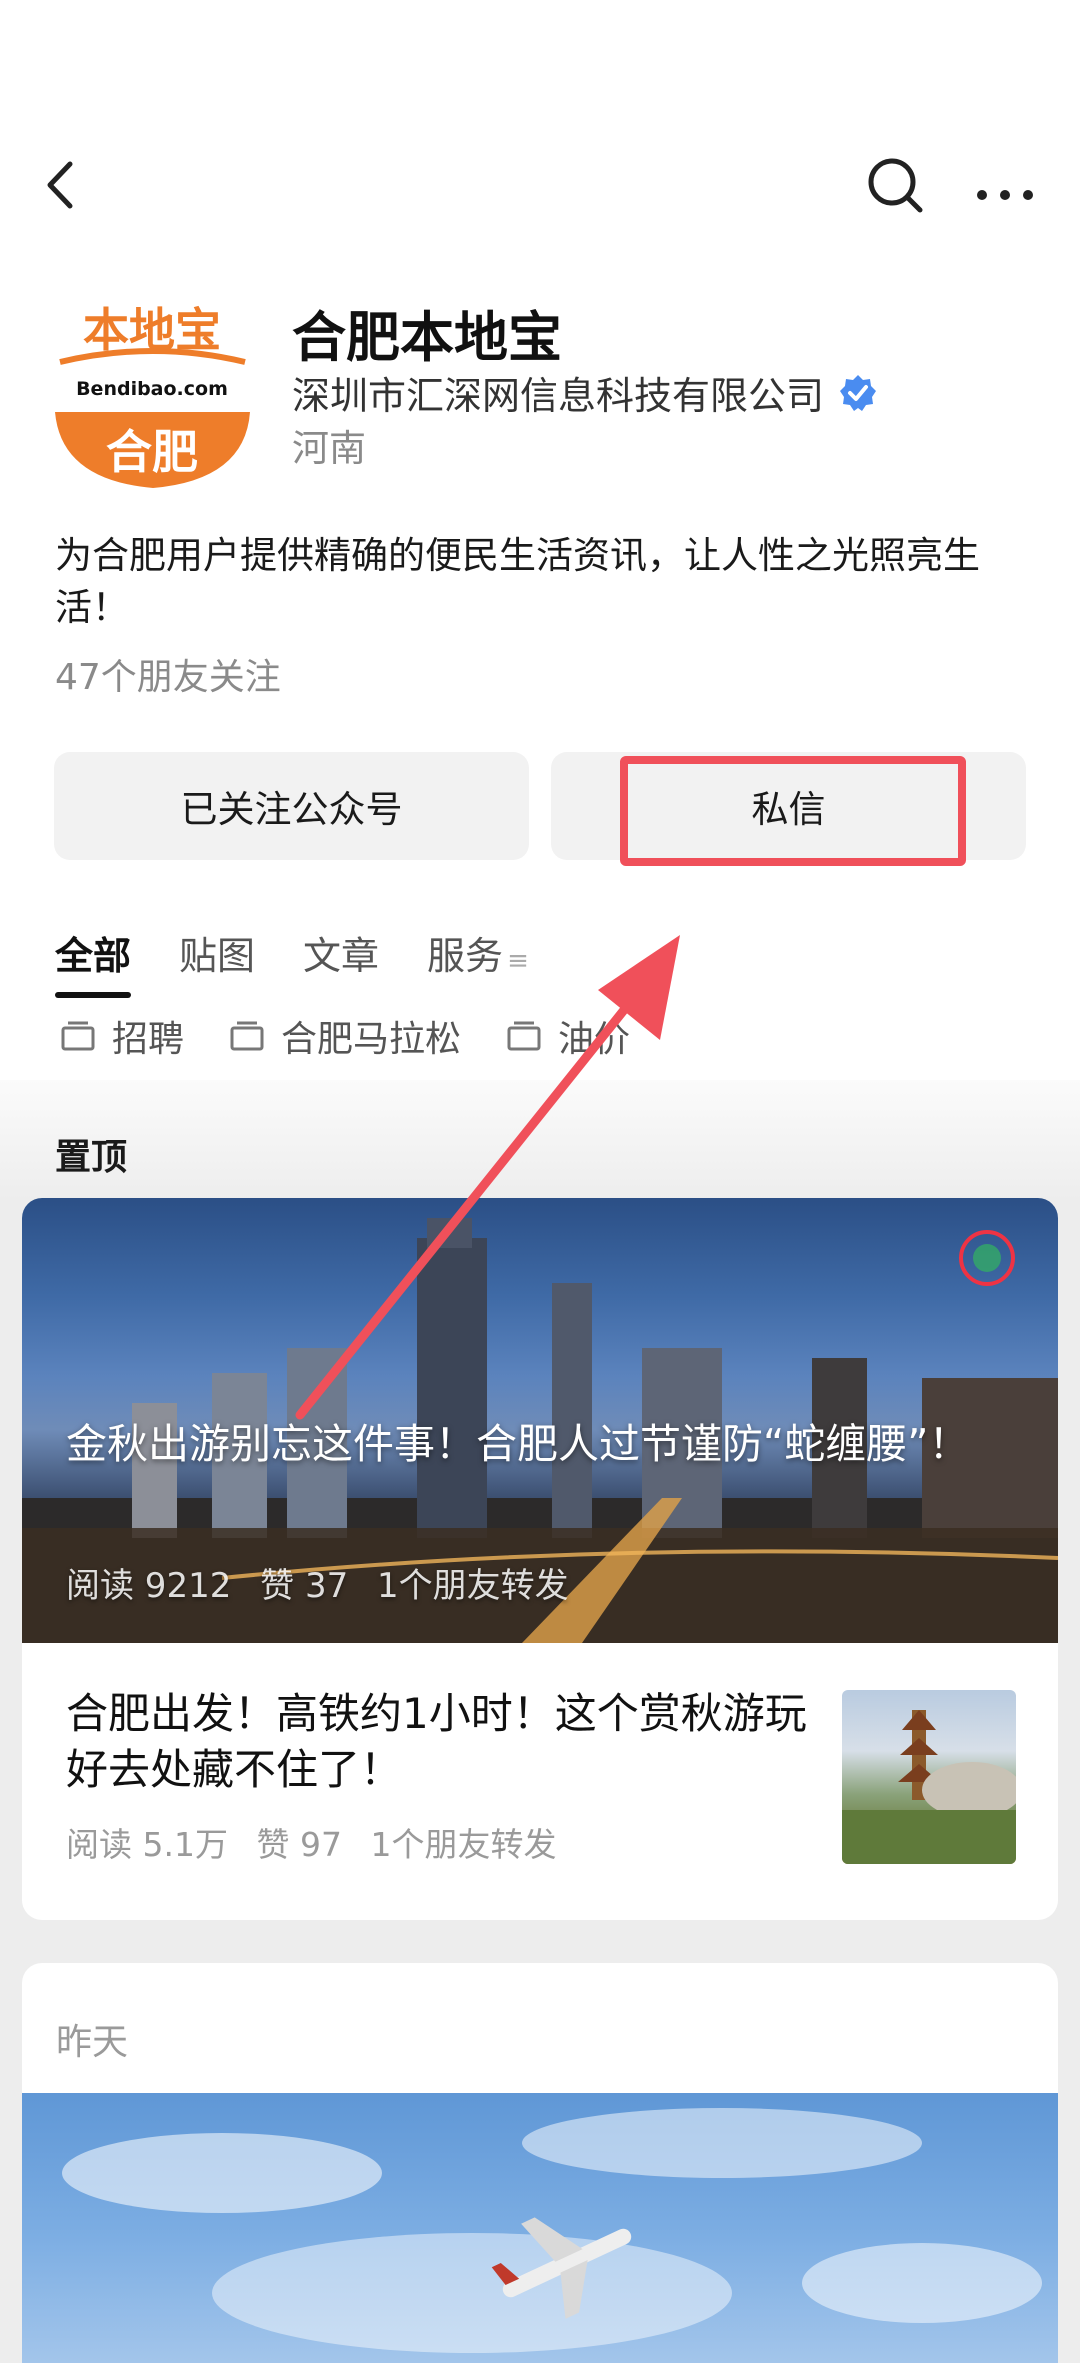  I want to click on tab-all: 全部, so click(93, 961).